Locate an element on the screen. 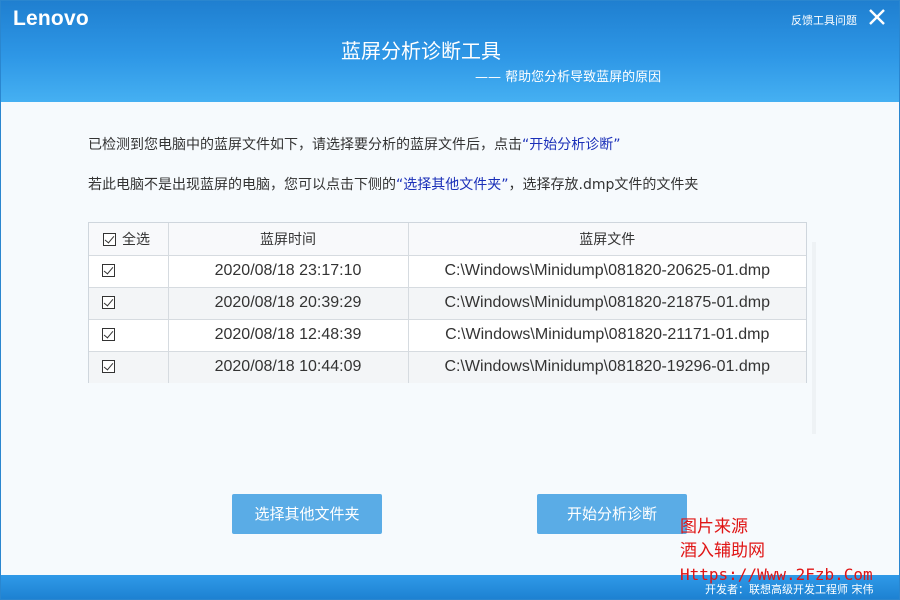  watermark-url: Https://Www.2Fzb.Com is located at coordinates (776, 574).